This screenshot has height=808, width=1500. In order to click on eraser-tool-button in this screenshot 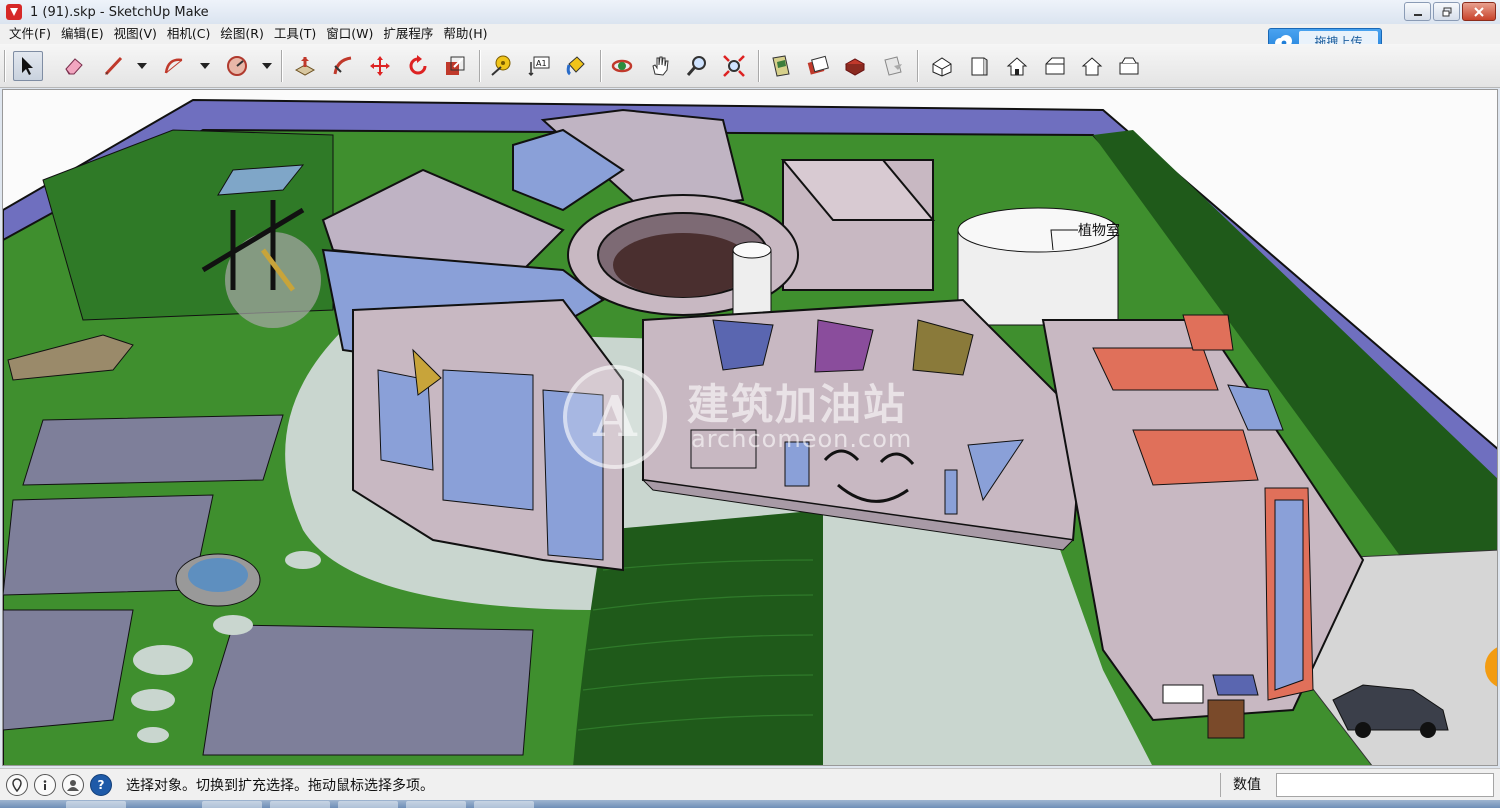, I will do `click(74, 66)`.